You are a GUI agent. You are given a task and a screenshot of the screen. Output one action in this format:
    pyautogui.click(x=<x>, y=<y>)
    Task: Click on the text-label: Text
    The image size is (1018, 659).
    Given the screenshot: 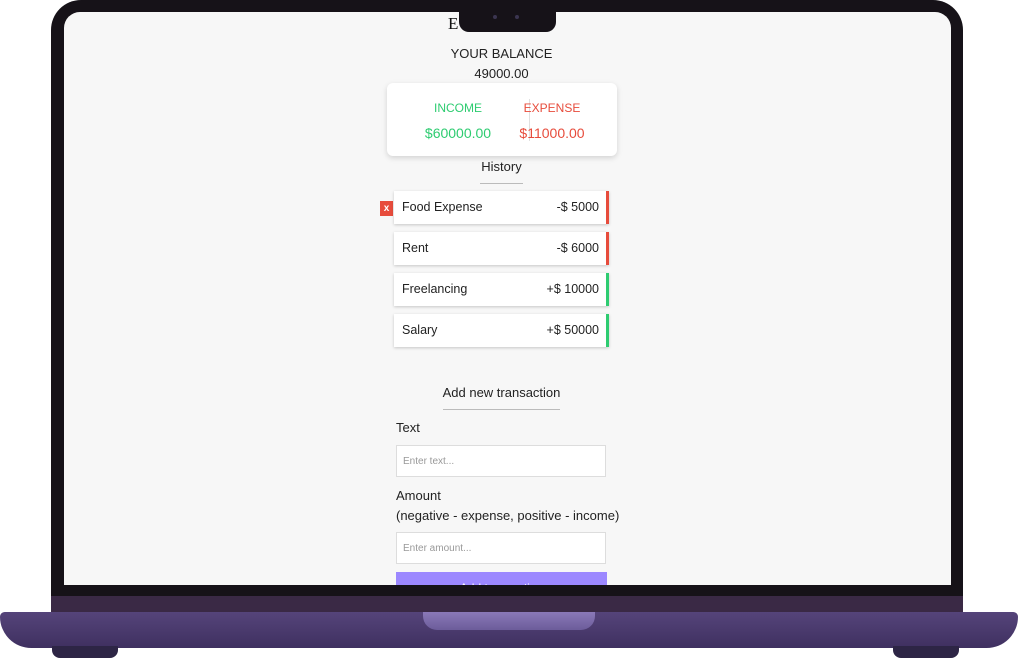 What is the action you would take?
    pyautogui.click(x=408, y=427)
    